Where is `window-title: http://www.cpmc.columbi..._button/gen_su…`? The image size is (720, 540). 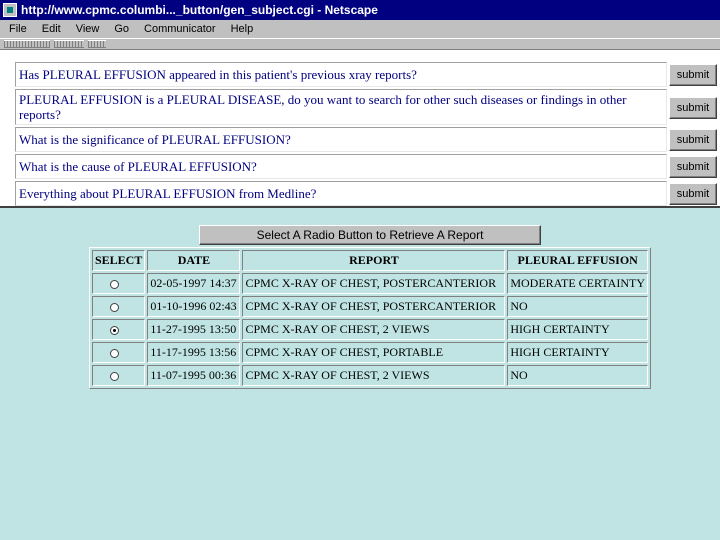 window-title: http://www.cpmc.columbi..._button/gen_su… is located at coordinates (199, 10).